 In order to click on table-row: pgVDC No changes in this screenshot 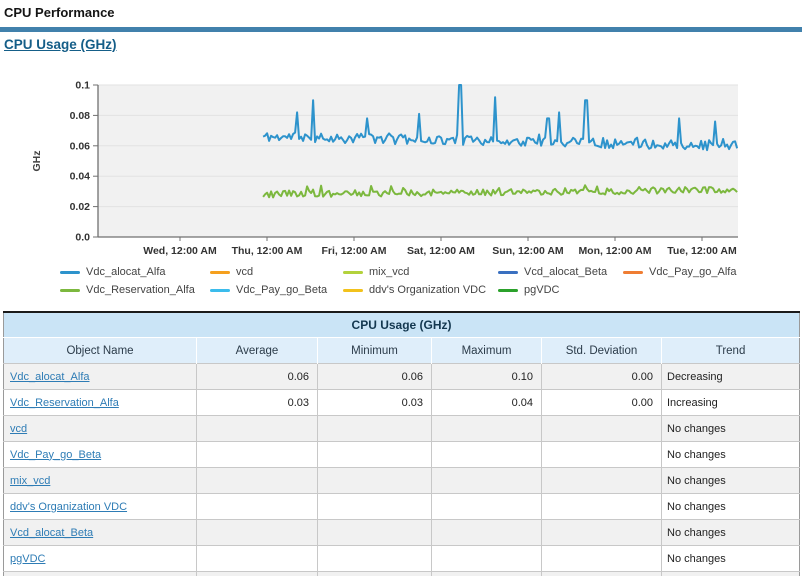, I will do `click(401, 558)`.